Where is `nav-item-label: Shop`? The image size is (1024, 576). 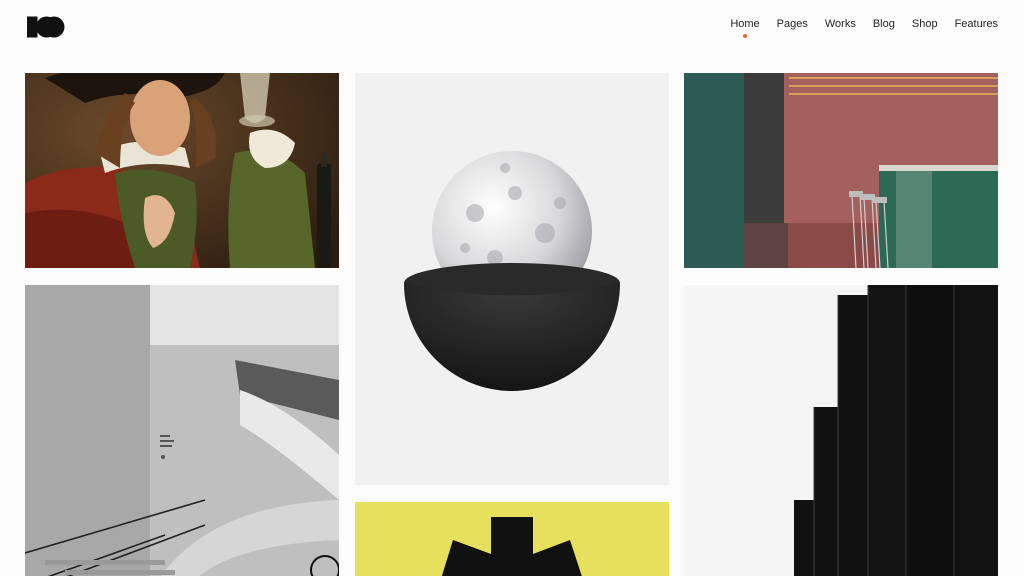
nav-item-label: Shop is located at coordinates (924, 24).